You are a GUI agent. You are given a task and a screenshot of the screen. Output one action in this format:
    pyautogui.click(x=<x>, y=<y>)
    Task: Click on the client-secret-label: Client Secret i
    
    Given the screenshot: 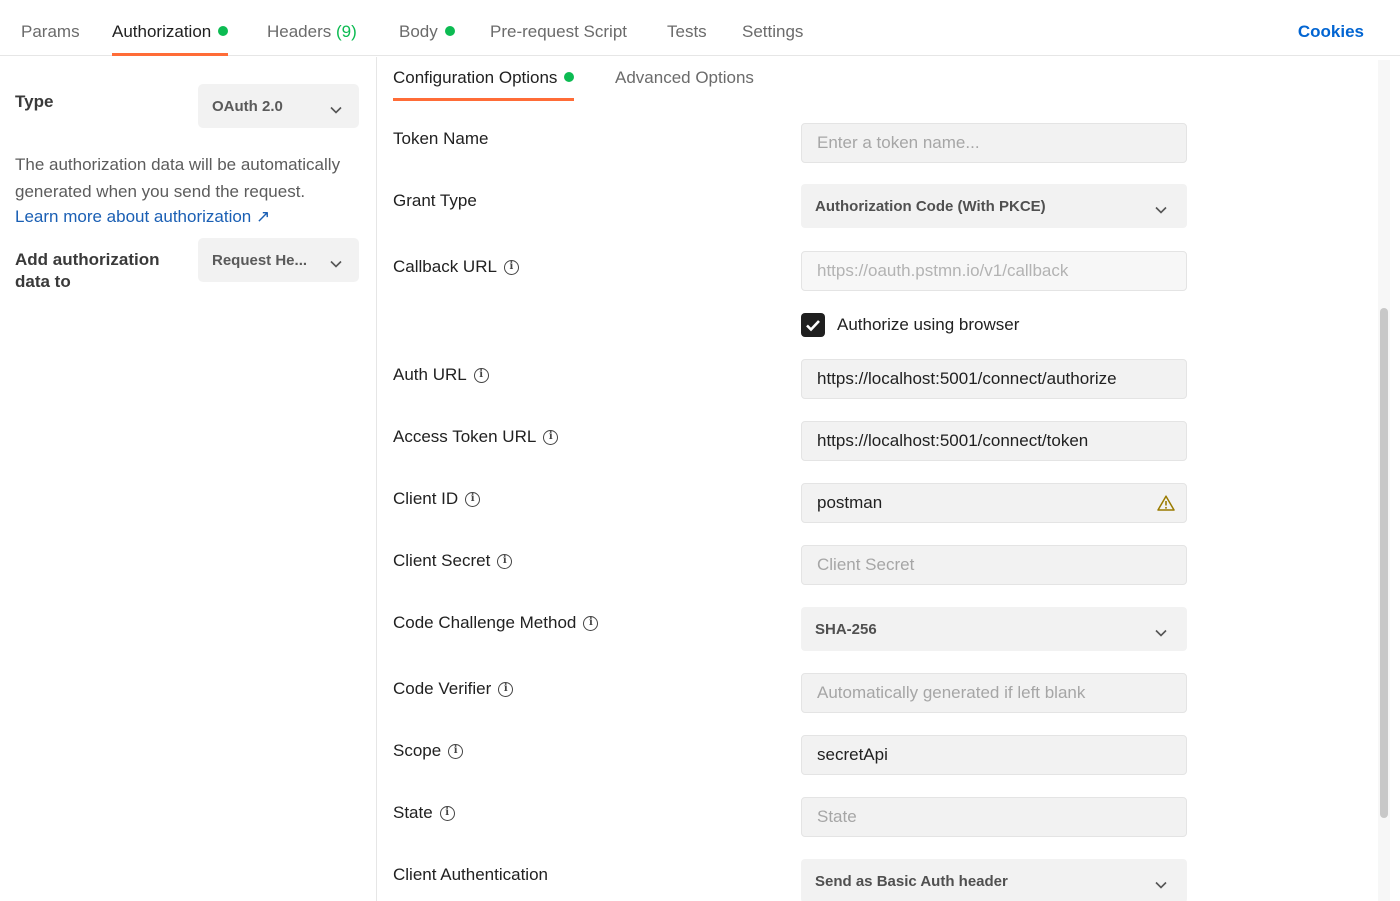 What is the action you would take?
    pyautogui.click(x=453, y=561)
    